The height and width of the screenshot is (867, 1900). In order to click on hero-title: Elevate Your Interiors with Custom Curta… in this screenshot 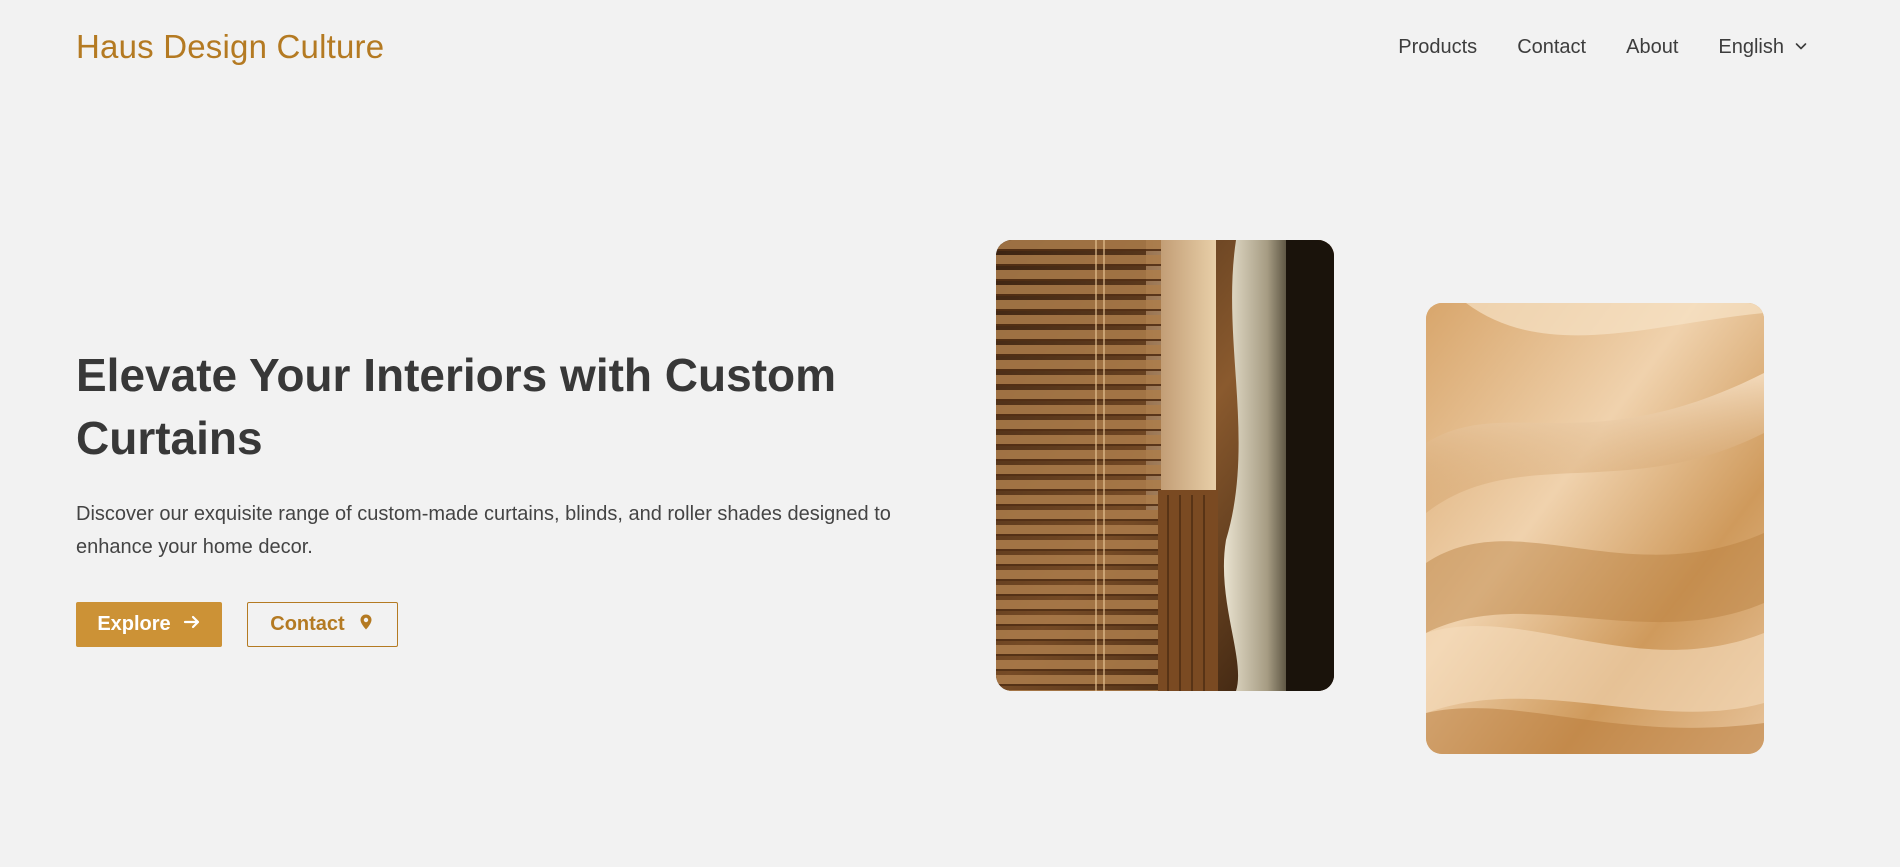, I will do `click(456, 406)`.